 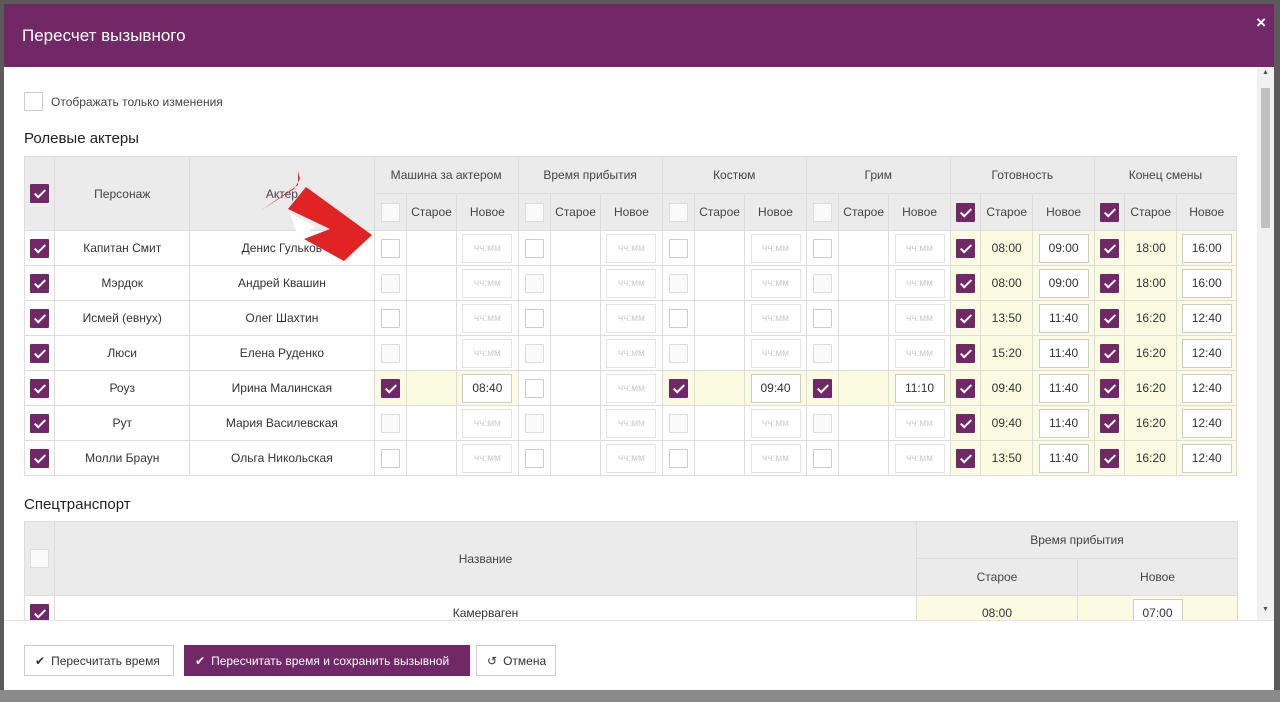 What do you see at coordinates (534, 212) in the screenshot?
I see `select-all-arrival-checkbox` at bounding box center [534, 212].